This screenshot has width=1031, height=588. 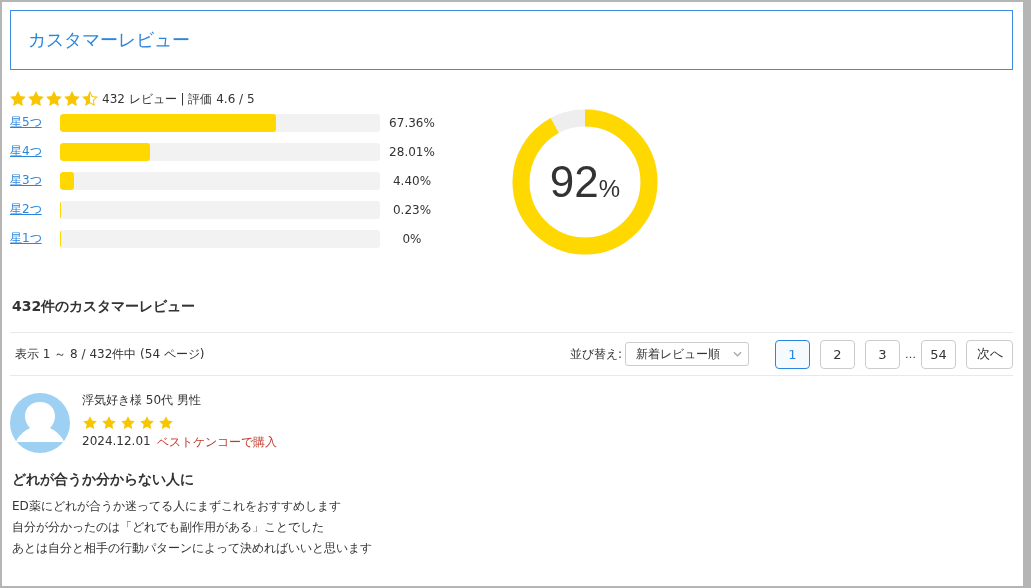 What do you see at coordinates (595, 354) in the screenshot?
I see `sort-label: 並び替え:` at bounding box center [595, 354].